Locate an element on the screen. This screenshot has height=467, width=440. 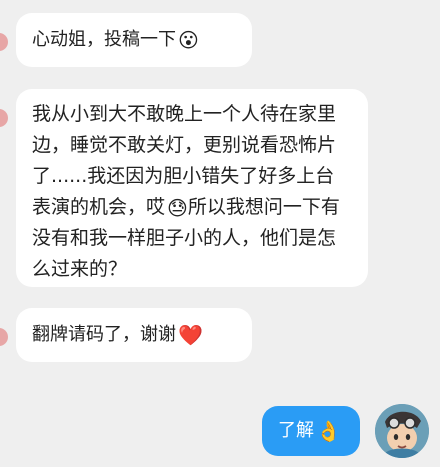
reply-bubble: 了解 👌 is located at coordinates (311, 431).